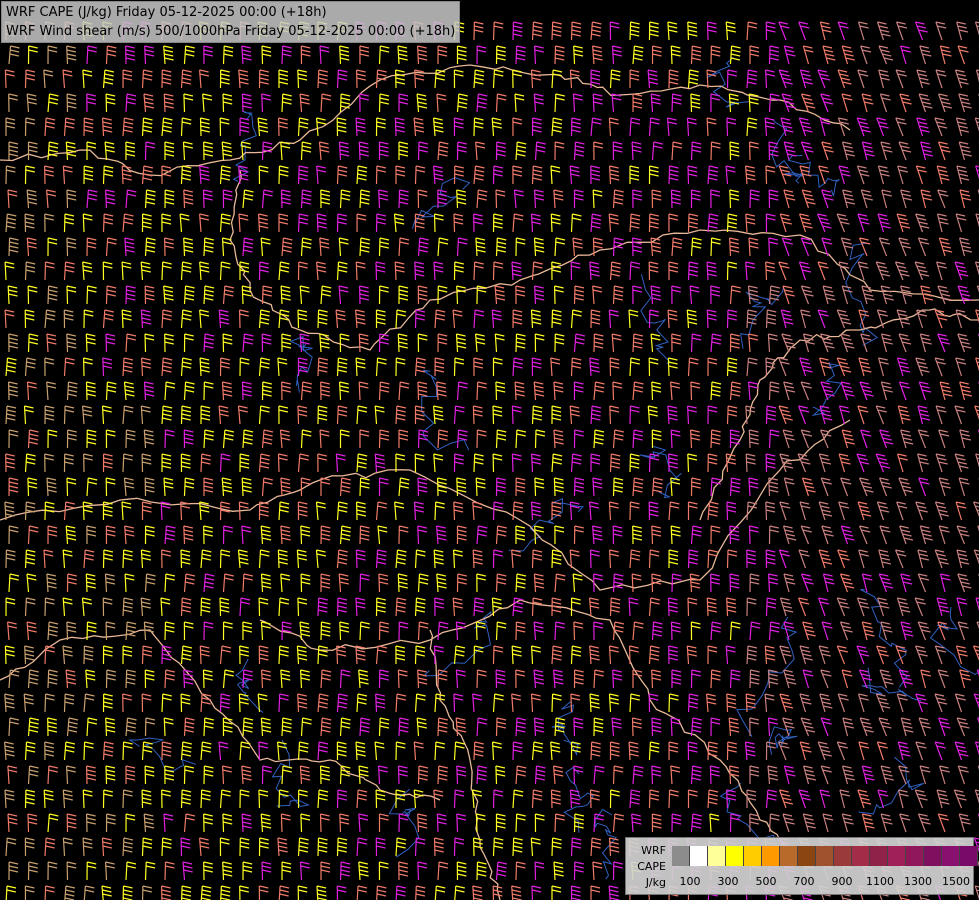 This screenshot has width=979, height=900. Describe the element at coordinates (728, 881) in the screenshot. I see `legend-tick: 300` at that location.